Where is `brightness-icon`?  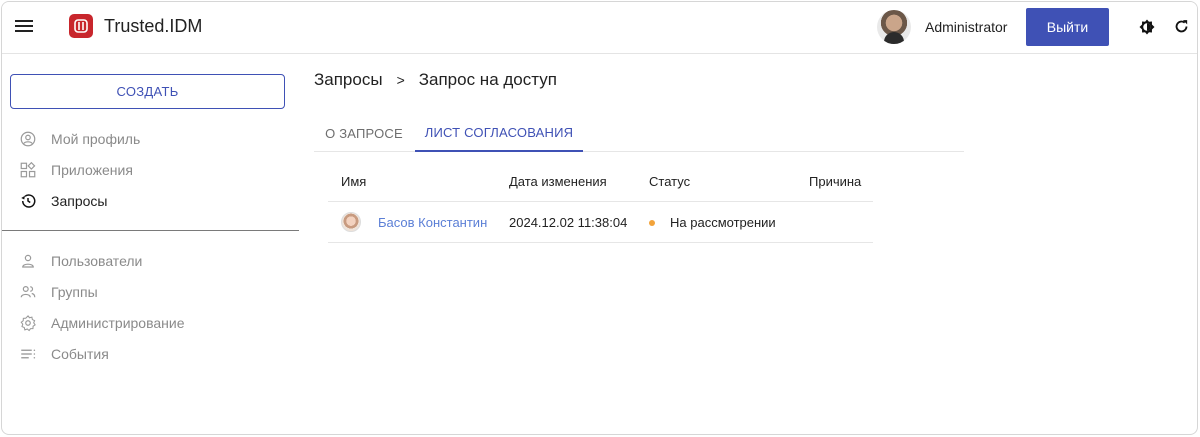
brightness-icon is located at coordinates (1147, 27).